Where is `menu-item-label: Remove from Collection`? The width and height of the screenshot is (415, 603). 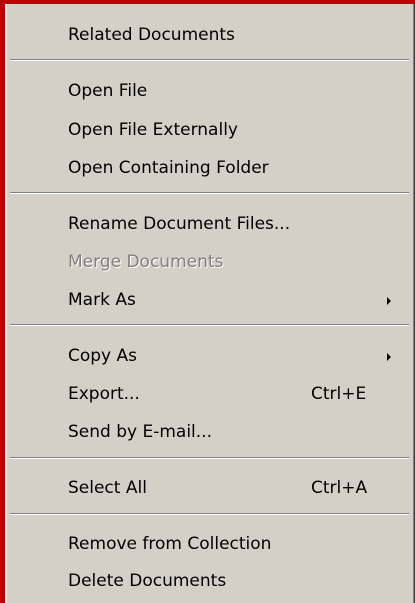
menu-item-label: Remove from Collection is located at coordinates (170, 544).